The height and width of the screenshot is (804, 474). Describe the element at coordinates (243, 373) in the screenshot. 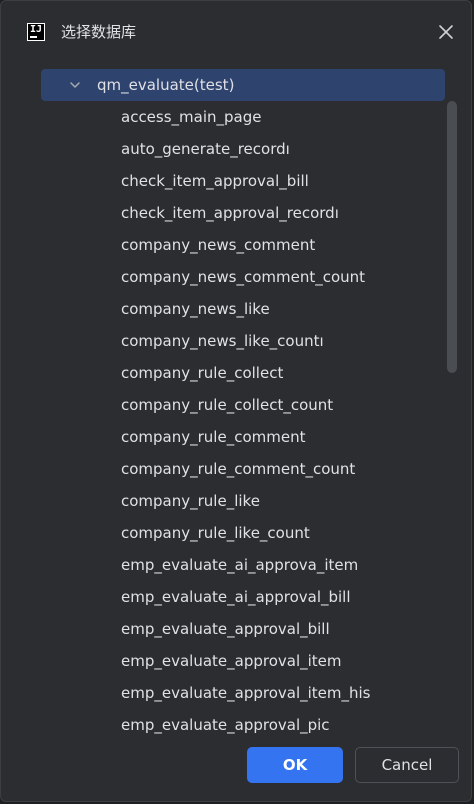

I see `tree-item: company_rule_collect` at that location.